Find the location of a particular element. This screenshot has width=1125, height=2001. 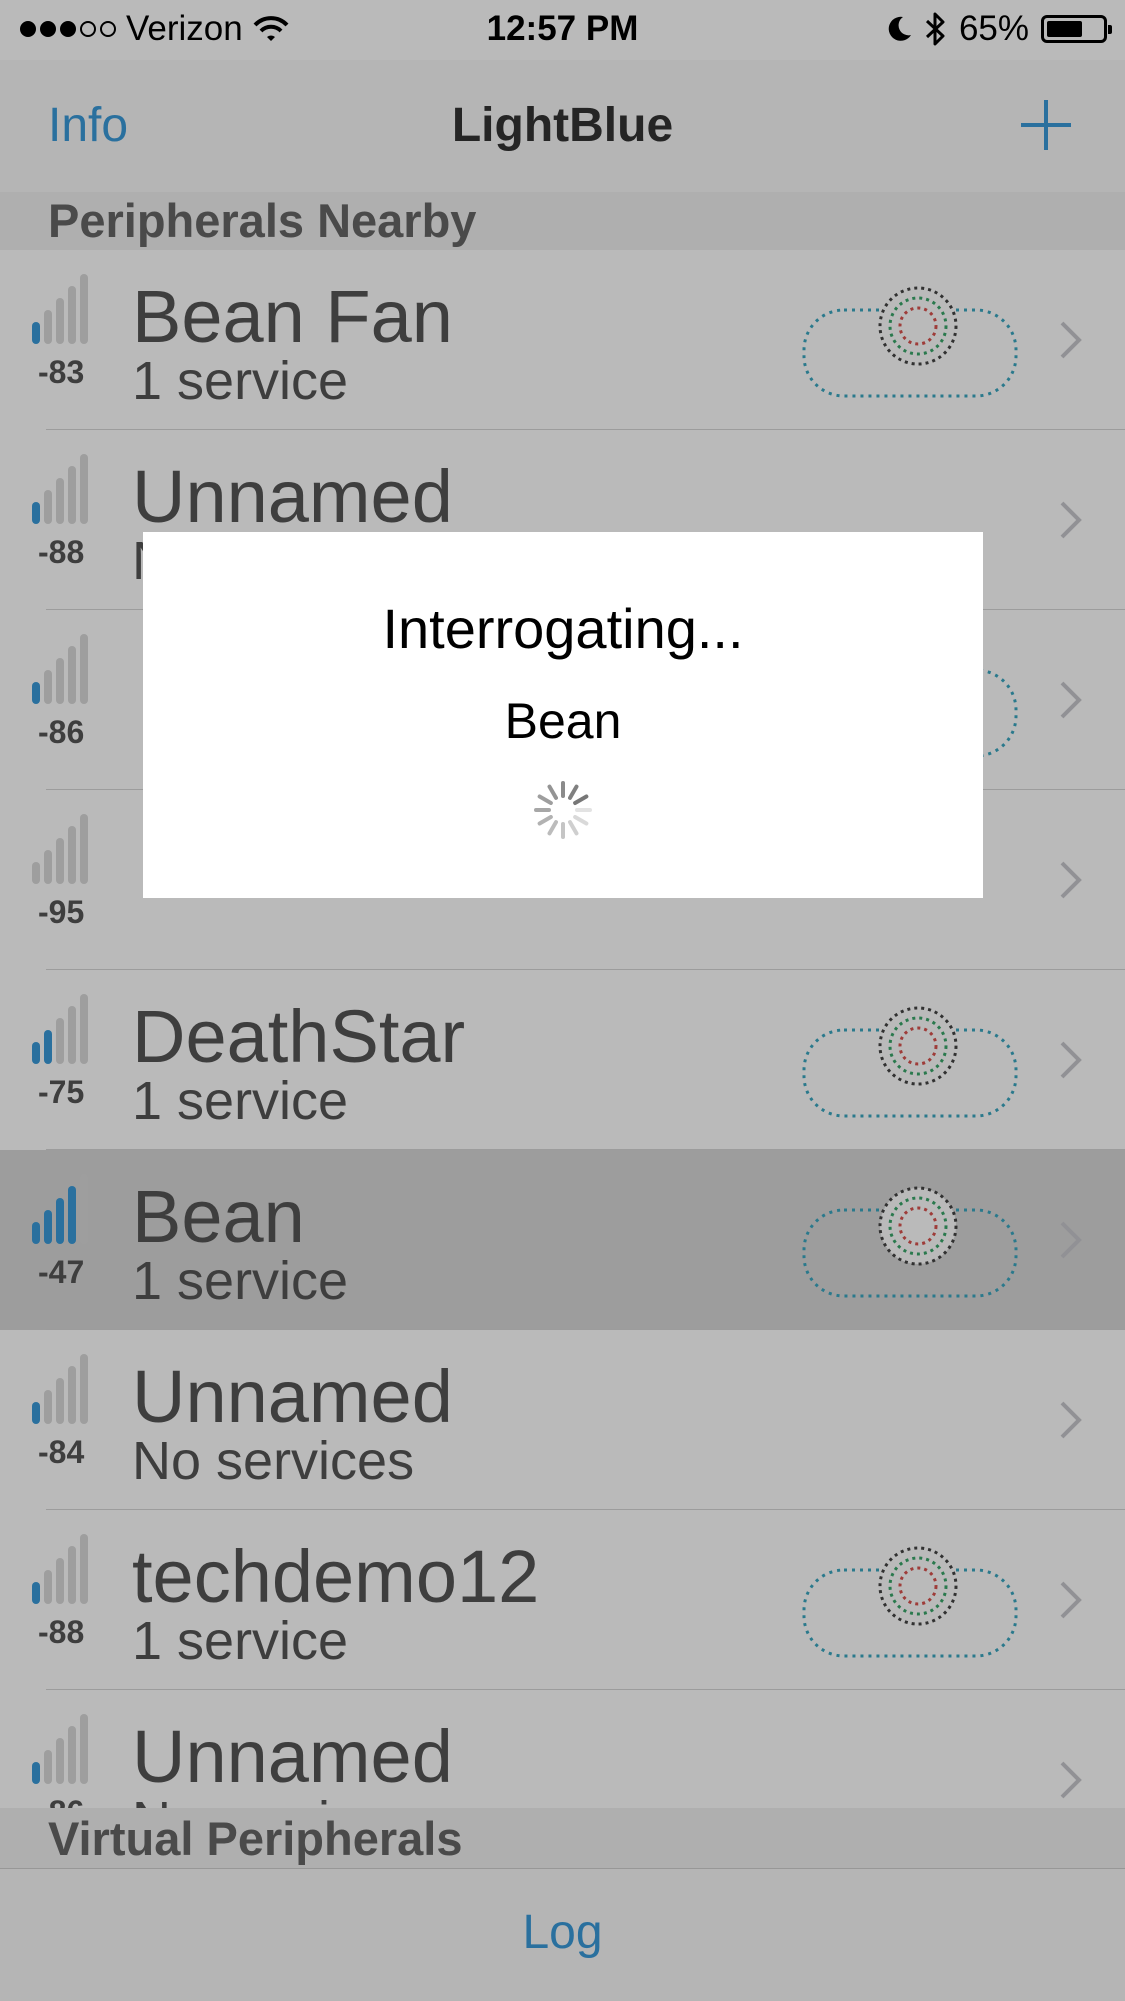

alert-message: Bean is located at coordinates (563, 721).